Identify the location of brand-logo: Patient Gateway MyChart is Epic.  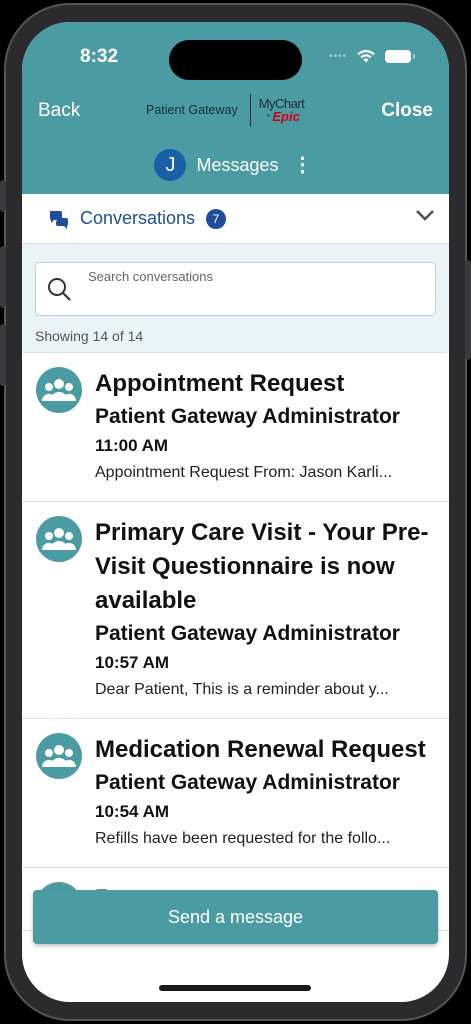
(225, 110).